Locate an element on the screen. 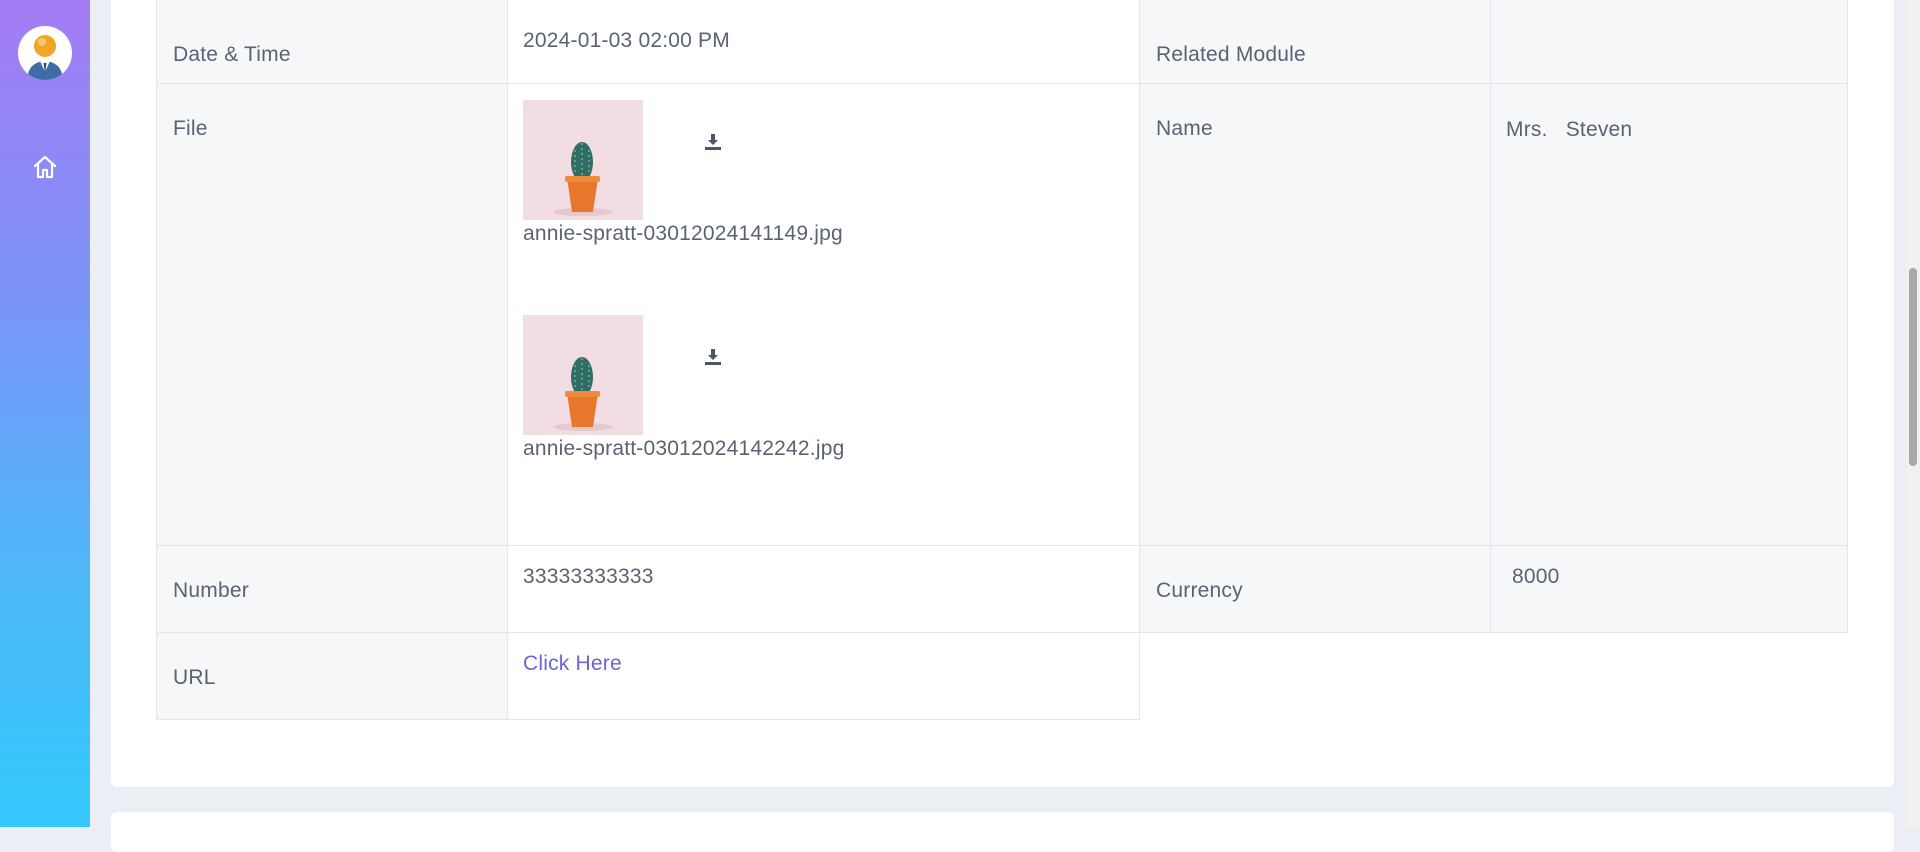 The width and height of the screenshot is (1920, 852). date-time-label: Date & Time is located at coordinates (232, 54).